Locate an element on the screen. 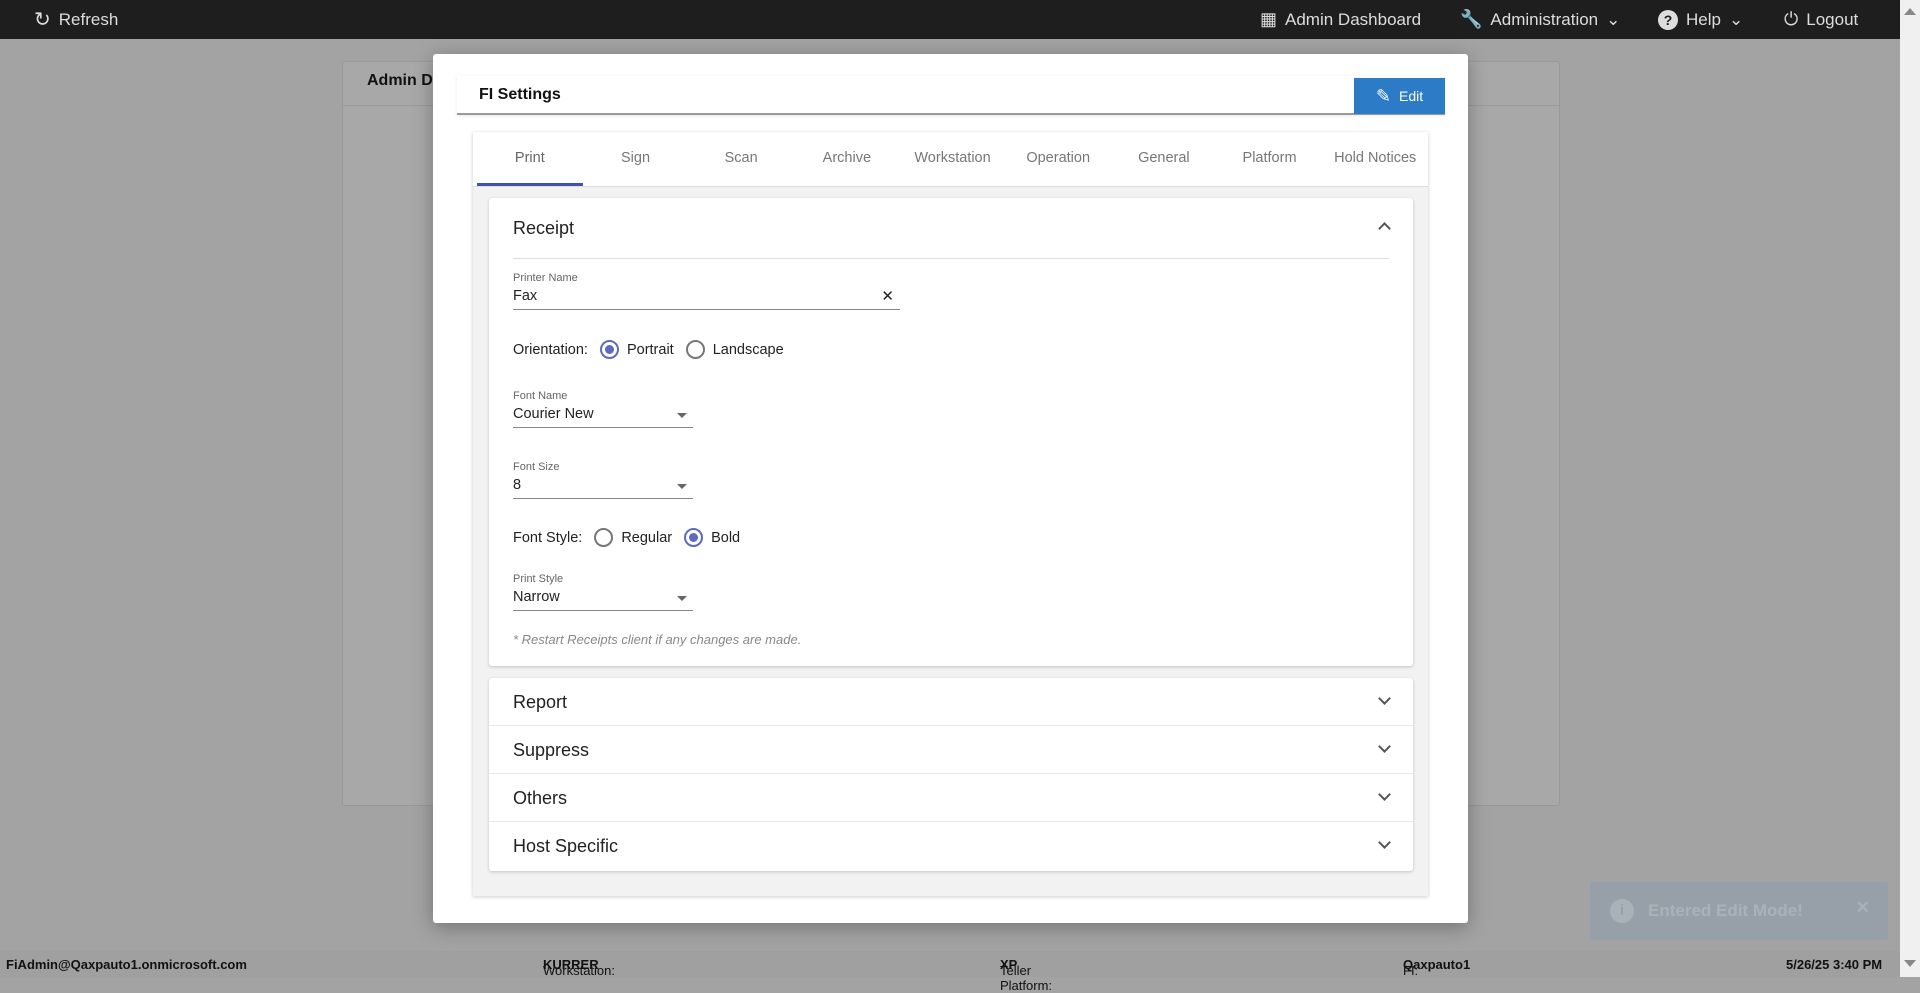 The width and height of the screenshot is (1920, 993). tab-general: General is located at coordinates (1164, 159).